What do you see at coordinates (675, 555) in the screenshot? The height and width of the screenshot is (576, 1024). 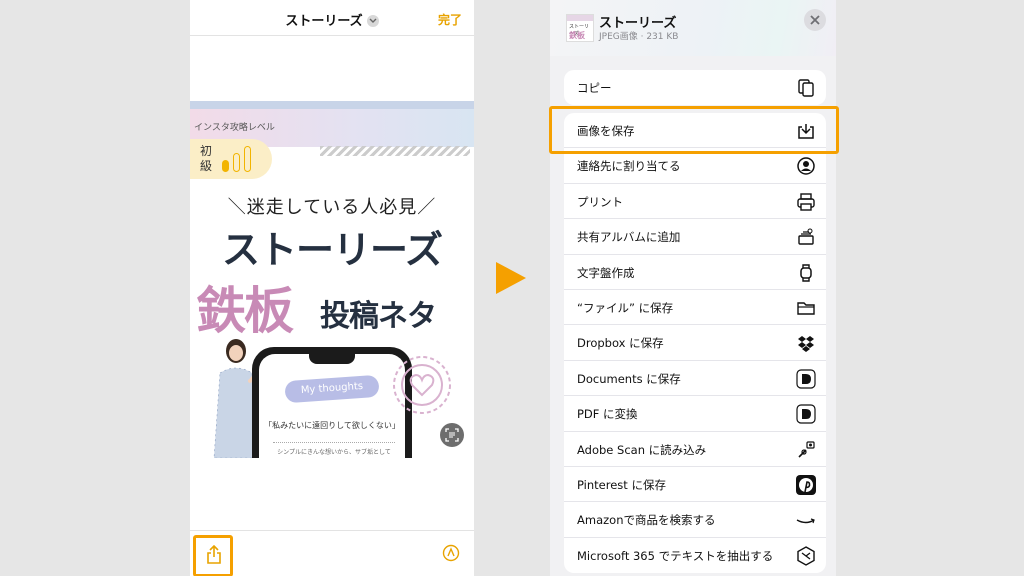 I see `action-label: Microsoft 365 でテキストを抽出する` at bounding box center [675, 555].